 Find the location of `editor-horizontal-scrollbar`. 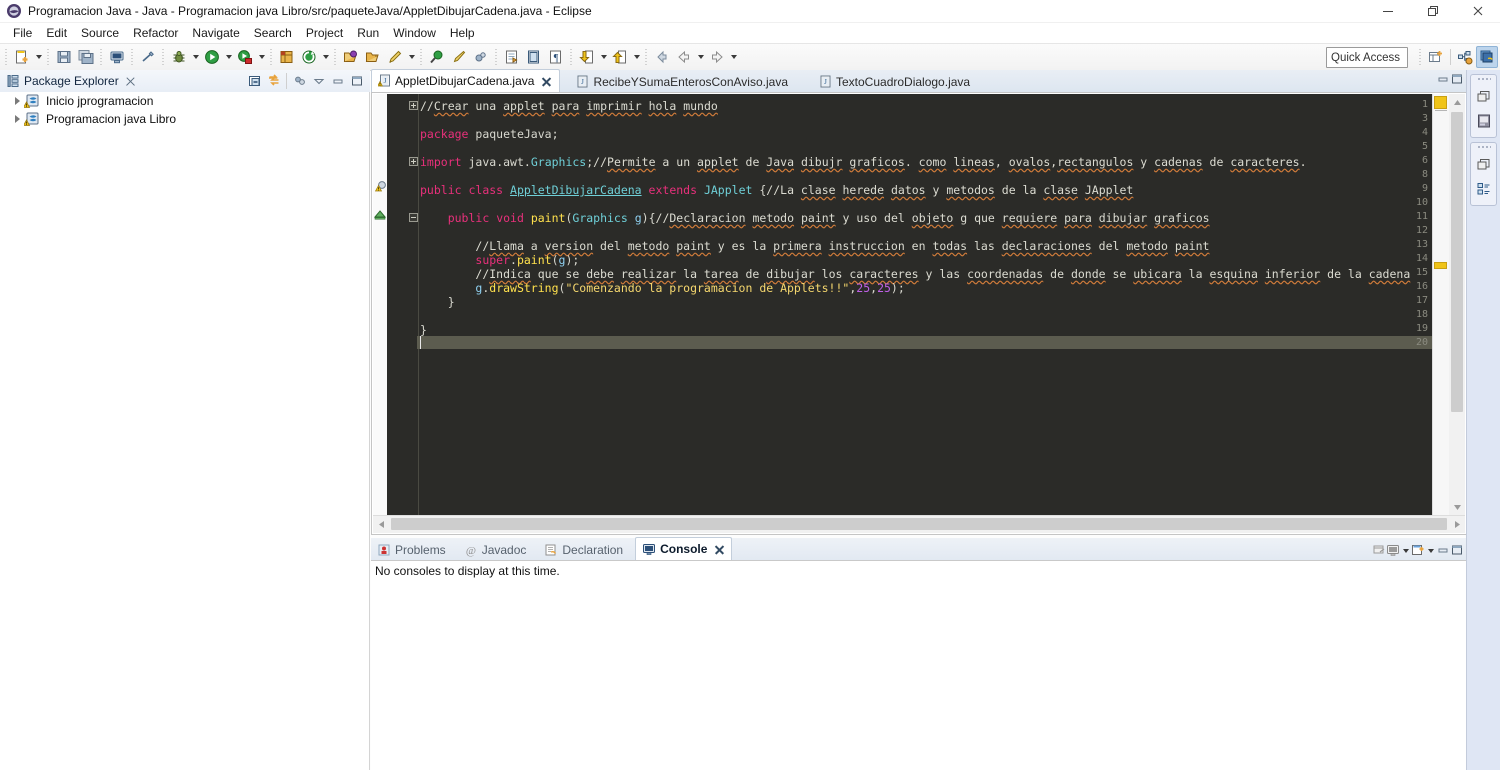

editor-horizontal-scrollbar is located at coordinates (919, 524).